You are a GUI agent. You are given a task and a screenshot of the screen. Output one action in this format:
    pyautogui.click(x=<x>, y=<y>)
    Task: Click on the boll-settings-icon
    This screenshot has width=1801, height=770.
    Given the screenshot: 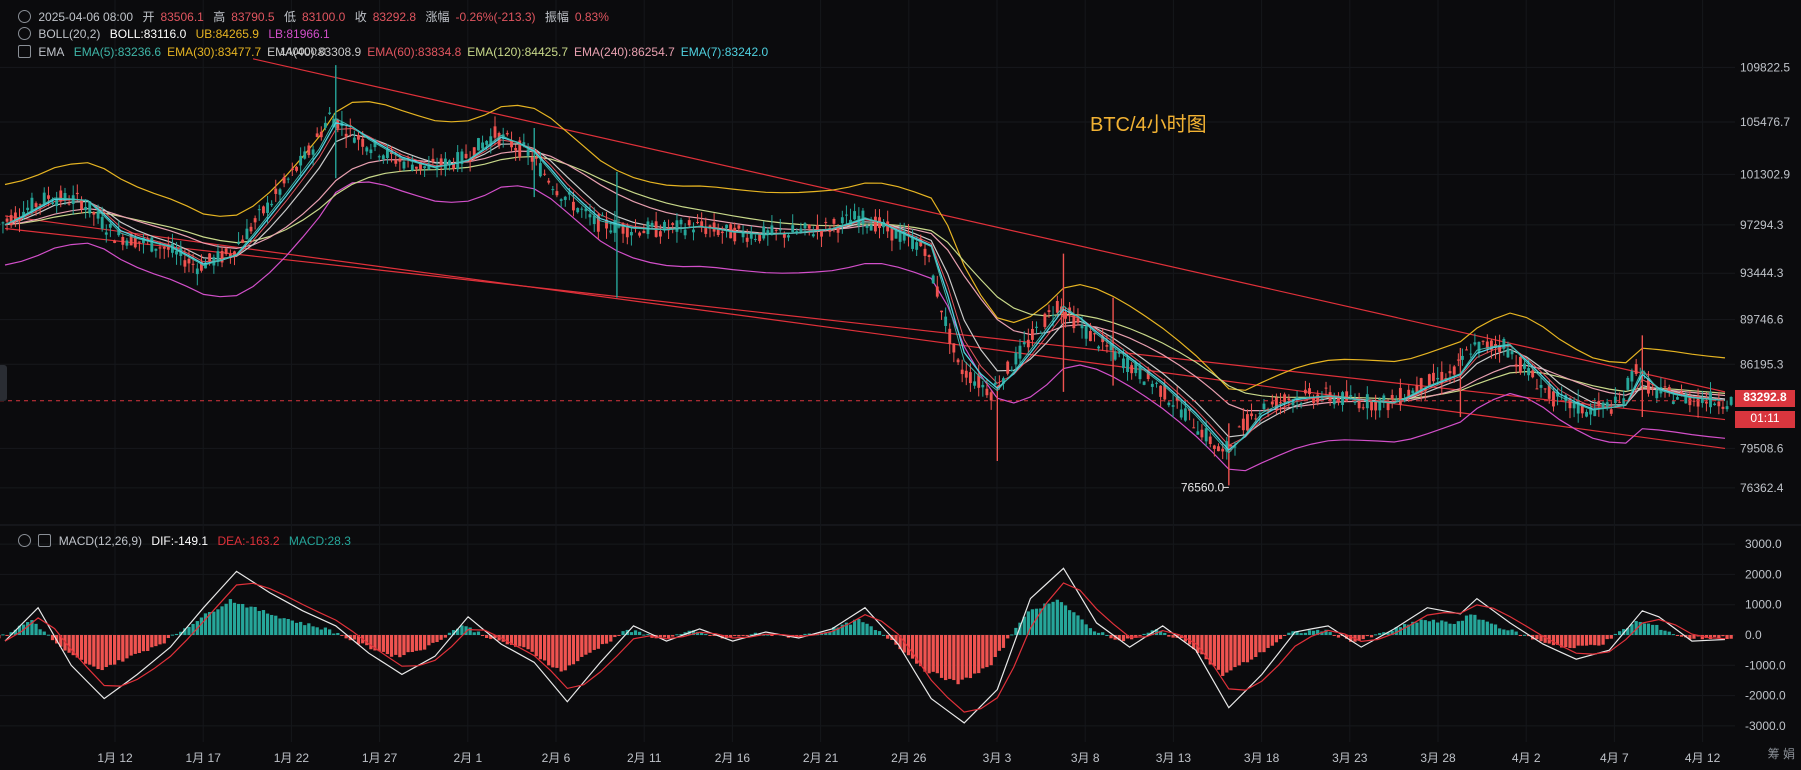 What is the action you would take?
    pyautogui.click(x=24, y=33)
    